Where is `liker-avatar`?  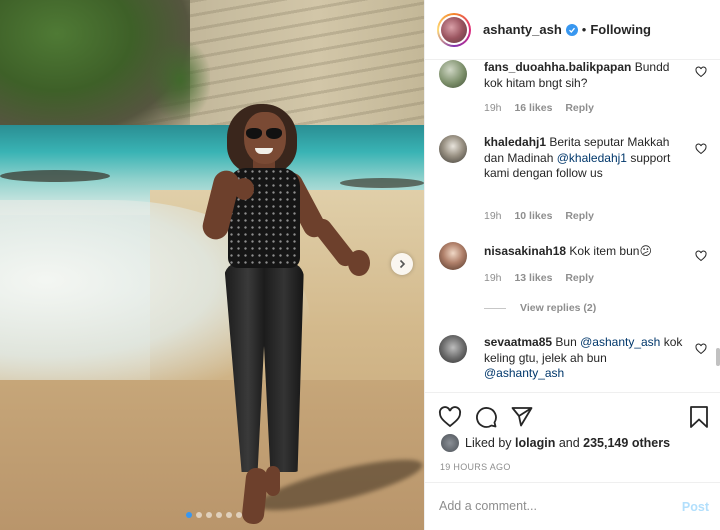
liker-avatar is located at coordinates (450, 443).